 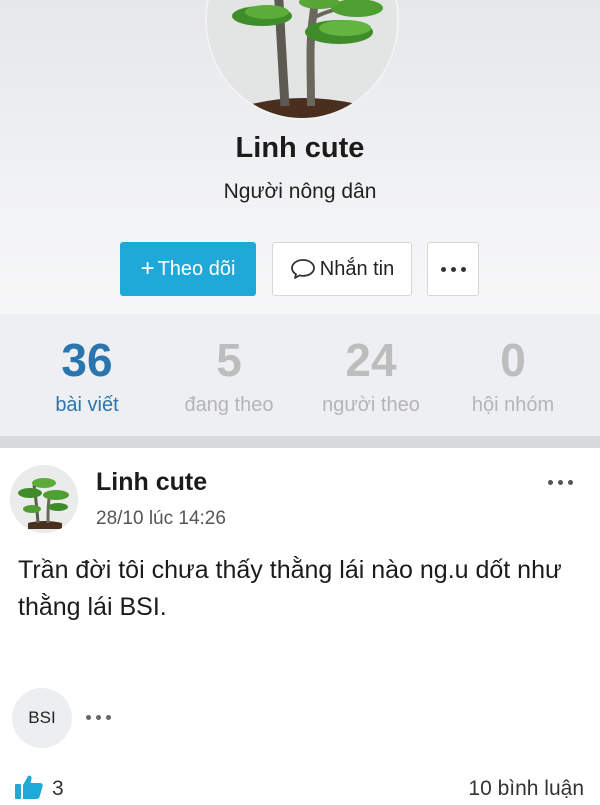 I want to click on stat-groups-label: hội nhóm, so click(x=513, y=405).